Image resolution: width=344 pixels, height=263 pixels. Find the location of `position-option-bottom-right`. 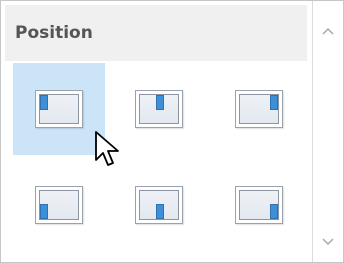

position-option-bottom-right is located at coordinates (259, 205).